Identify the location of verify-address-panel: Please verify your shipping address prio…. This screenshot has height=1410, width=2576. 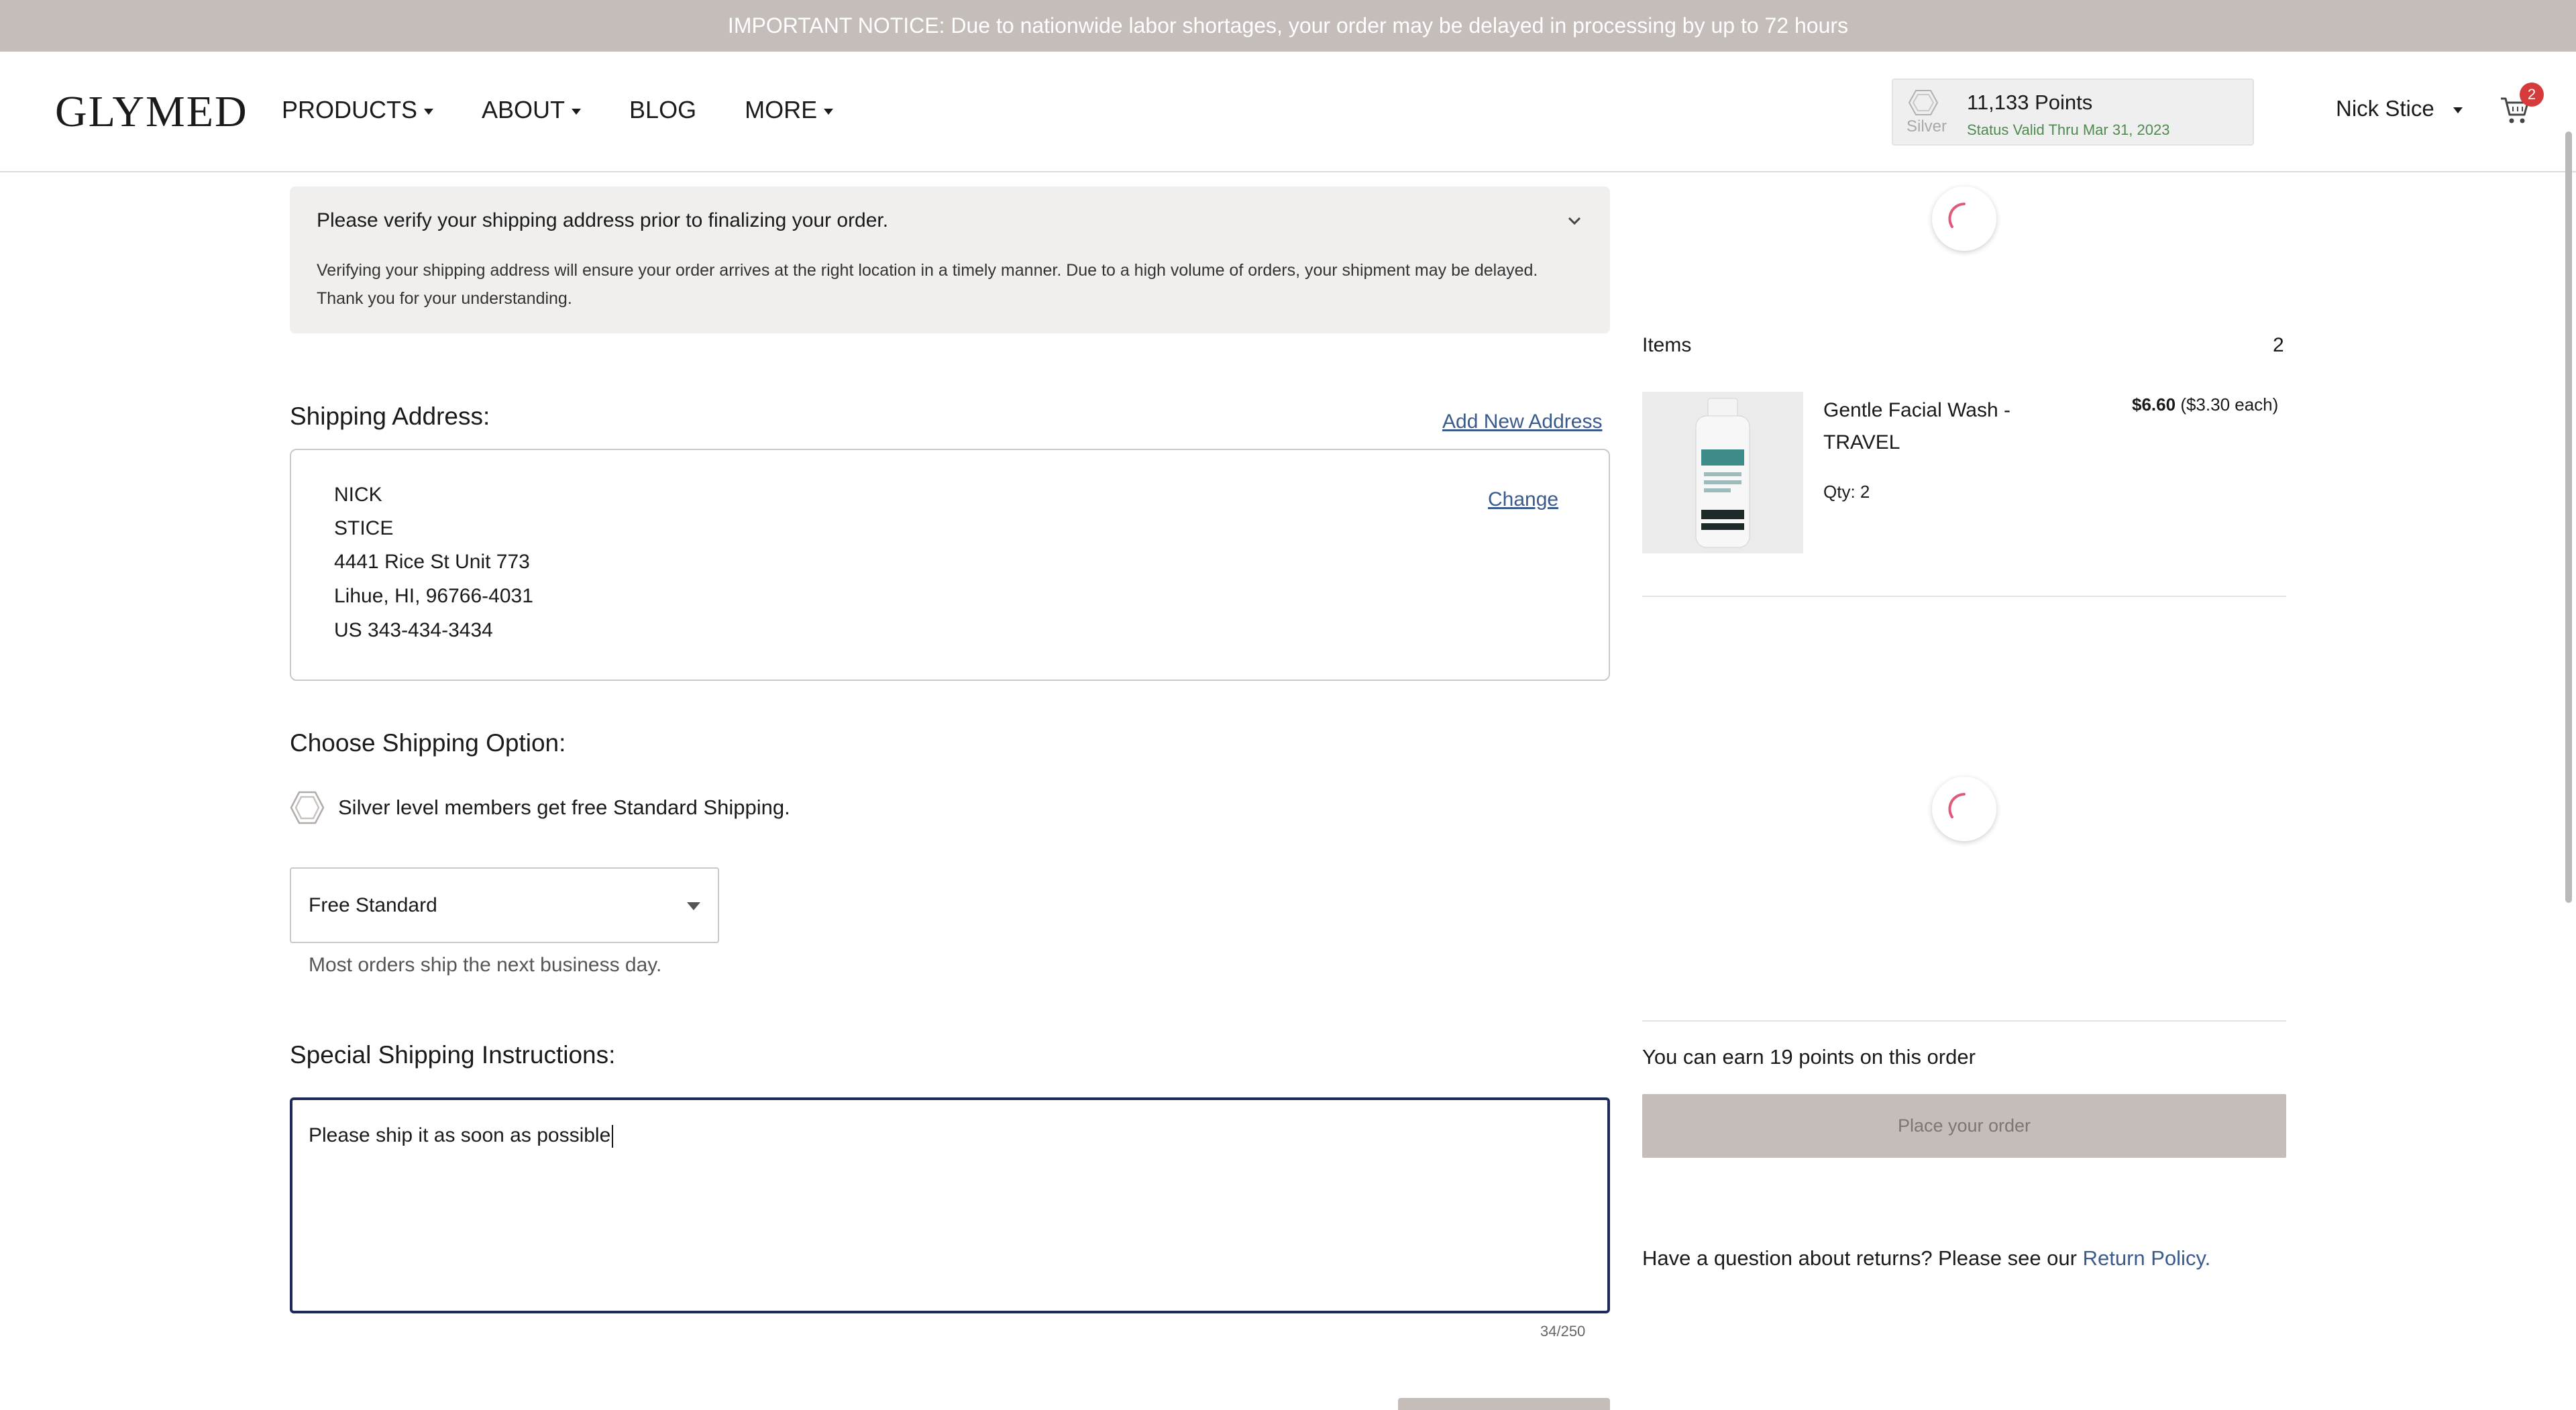
(950, 259).